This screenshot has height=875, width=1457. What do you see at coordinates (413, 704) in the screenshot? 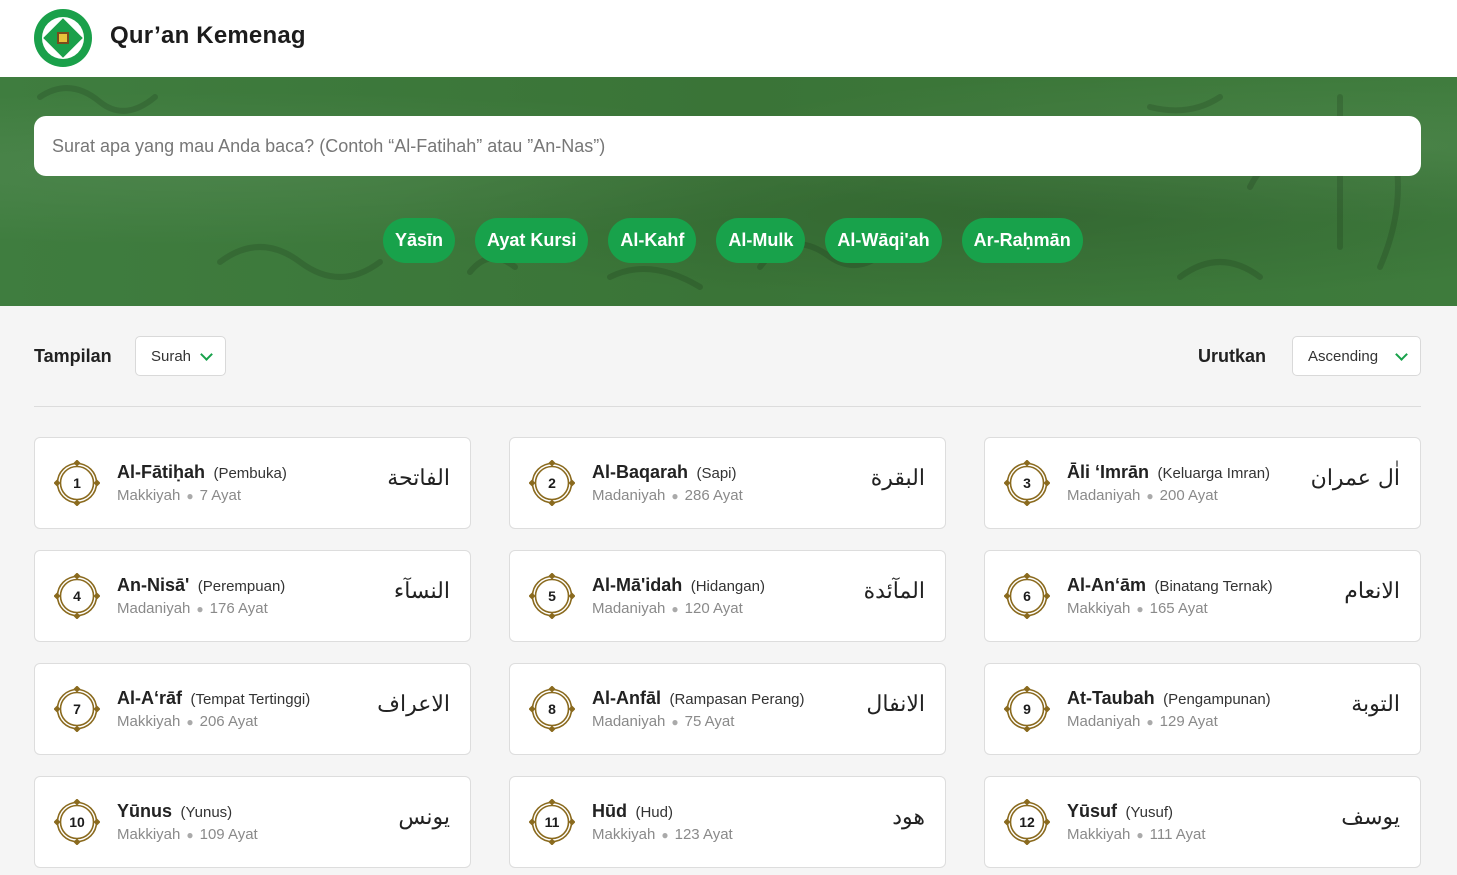
I see `surah-arabic-name: الاعراف` at bounding box center [413, 704].